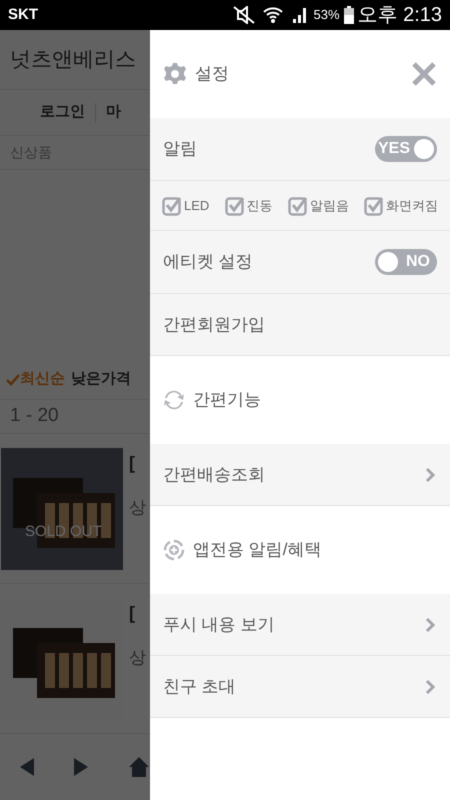 The height and width of the screenshot is (800, 450). I want to click on menu-item: 간편배송조회, so click(300, 475).